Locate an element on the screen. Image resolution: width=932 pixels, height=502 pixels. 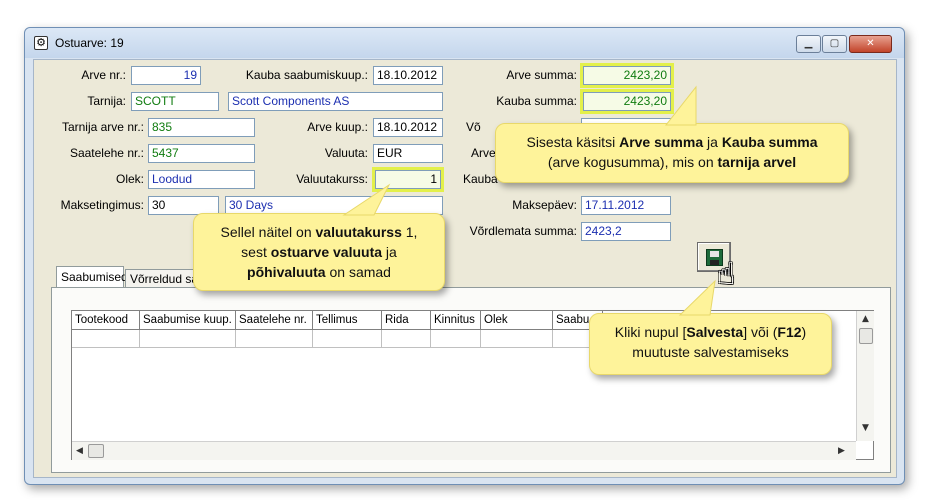
callout-rate-line3: põhivaluuta on samad is located at coordinates (319, 272).